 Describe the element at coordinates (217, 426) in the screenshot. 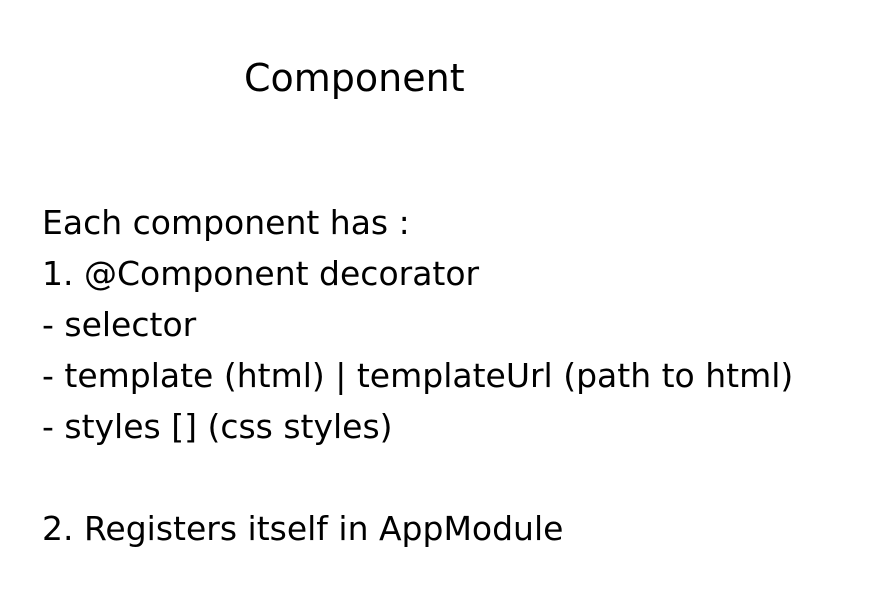

I see `list-item-styles: - styles [] (css styles)` at that location.